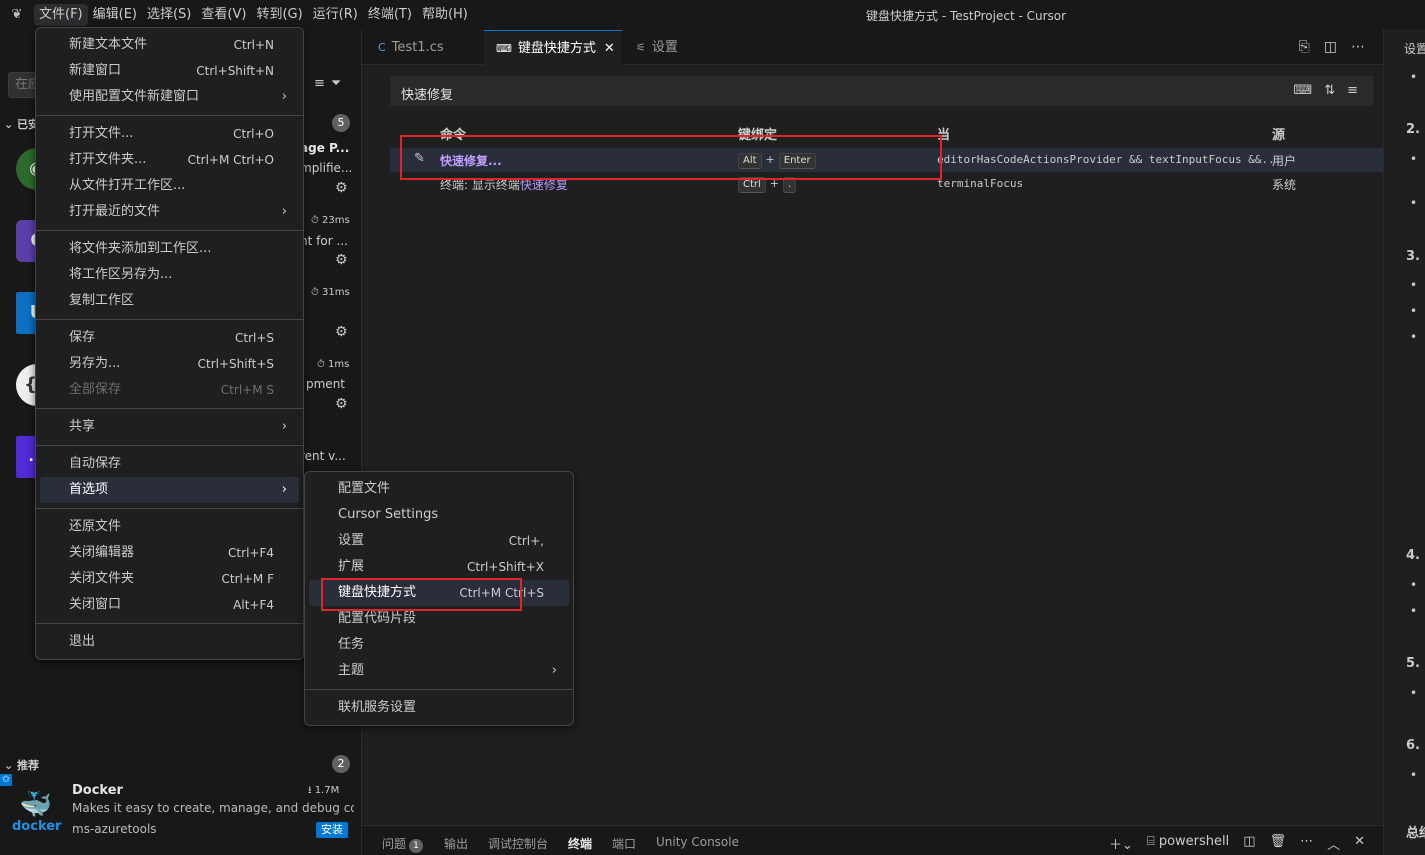 The image size is (1425, 855). I want to click on tab-settings: ⚟ 设置, so click(674, 47).